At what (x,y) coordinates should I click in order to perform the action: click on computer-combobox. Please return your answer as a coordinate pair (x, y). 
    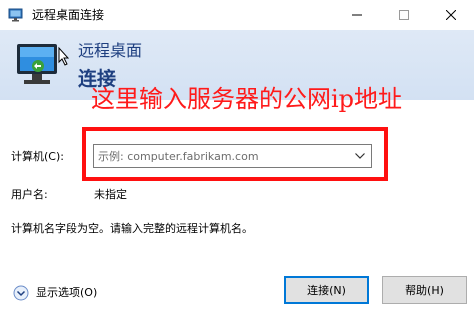
    Looking at the image, I should click on (232, 156).